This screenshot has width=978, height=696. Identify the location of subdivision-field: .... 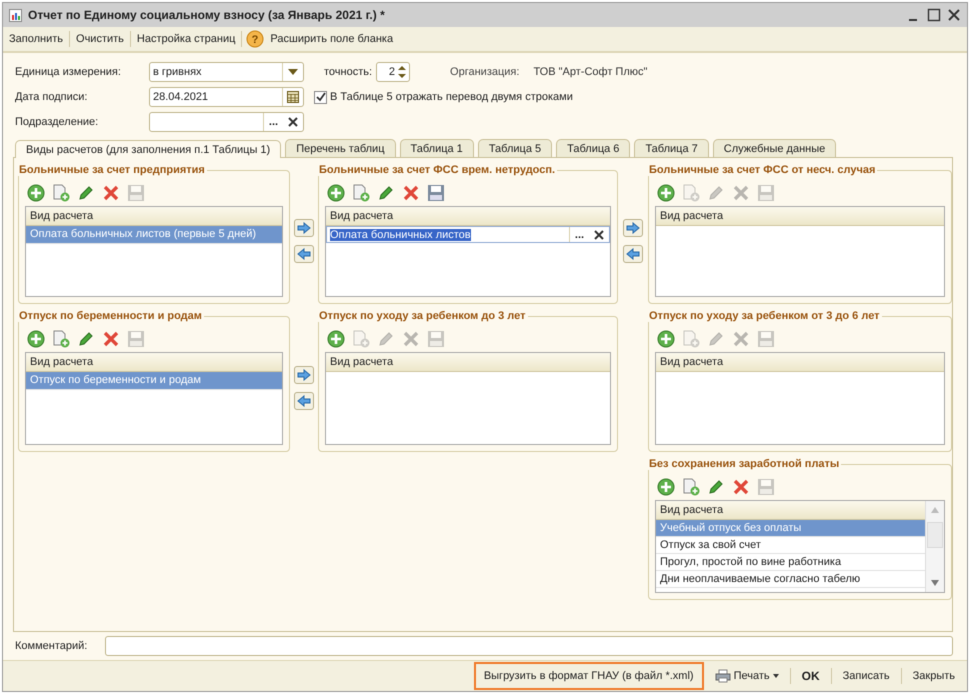
(226, 122).